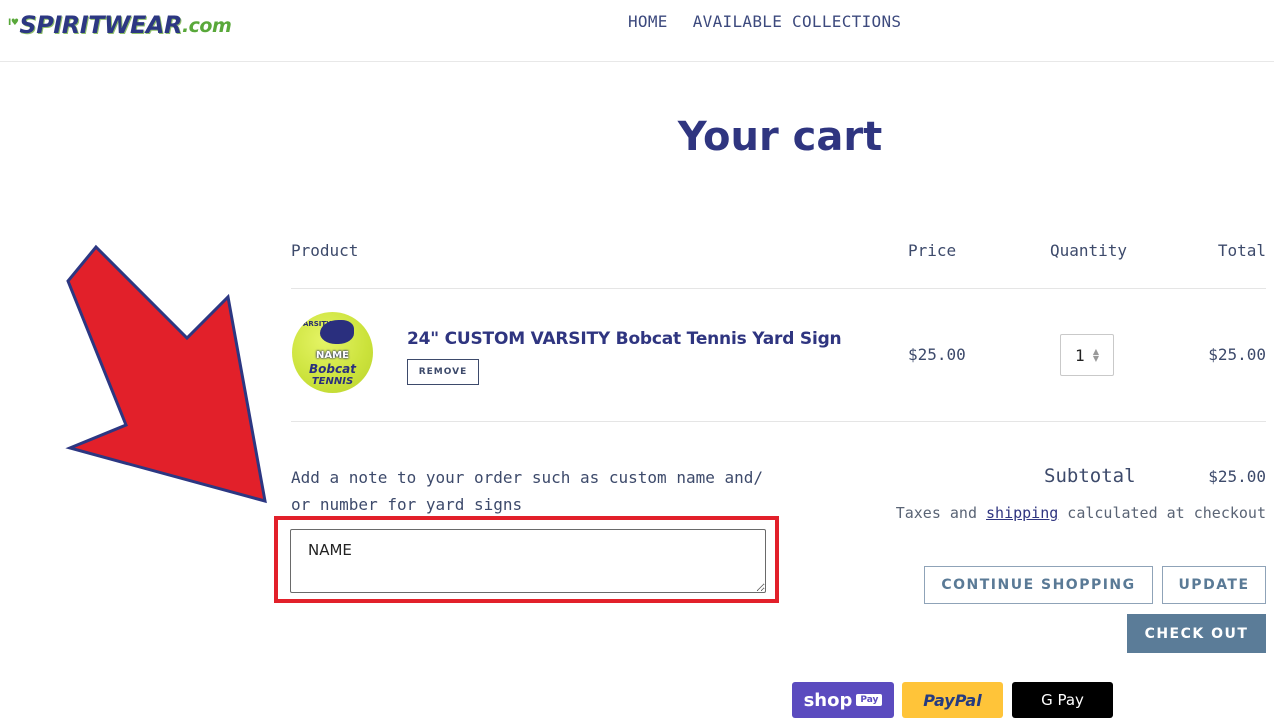 This screenshot has width=1274, height=718. Describe the element at coordinates (637, 61) in the screenshot. I see `header-divider` at that location.